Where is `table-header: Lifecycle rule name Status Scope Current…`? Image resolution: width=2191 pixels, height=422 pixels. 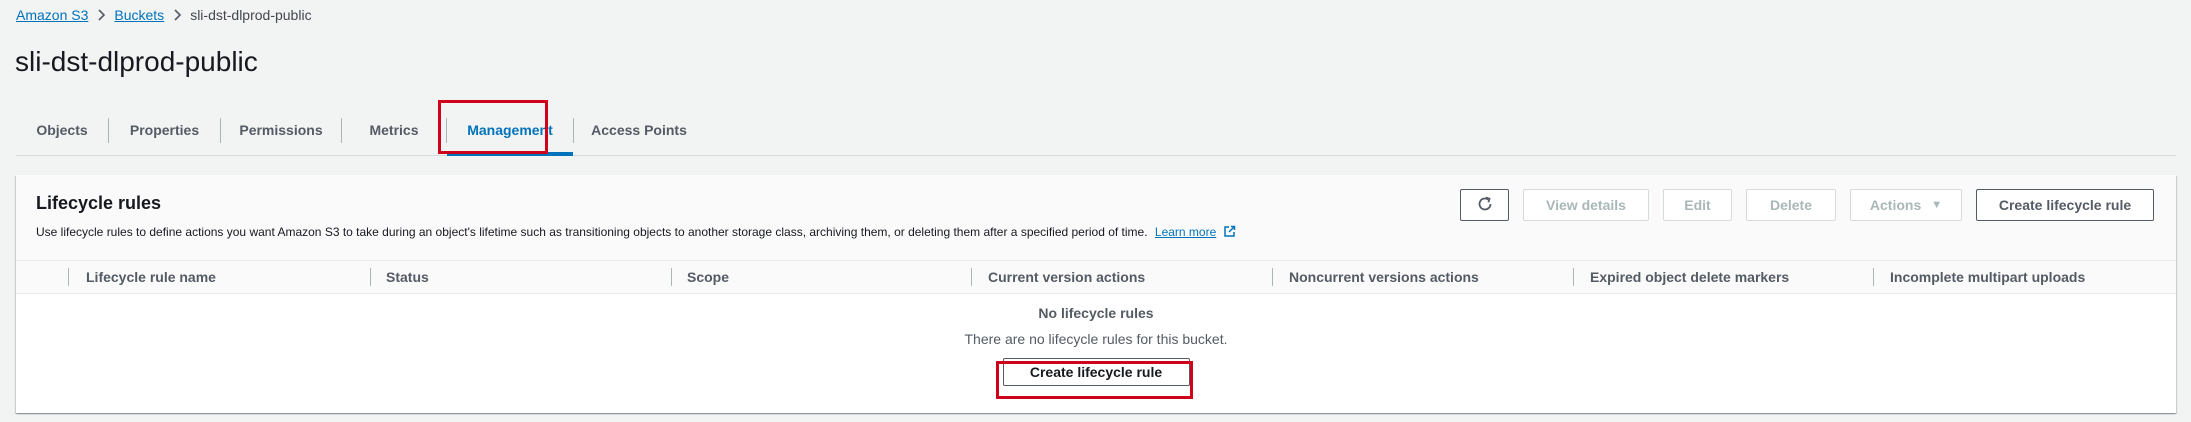 table-header: Lifecycle rule name Status Scope Current… is located at coordinates (1096, 277).